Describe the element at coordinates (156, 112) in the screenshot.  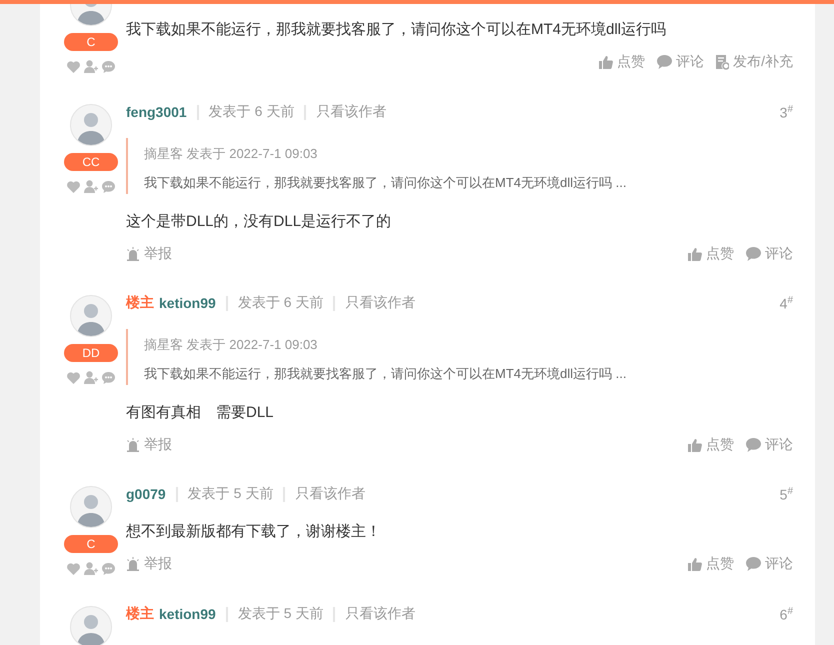
I see `author-link: feng3001` at that location.